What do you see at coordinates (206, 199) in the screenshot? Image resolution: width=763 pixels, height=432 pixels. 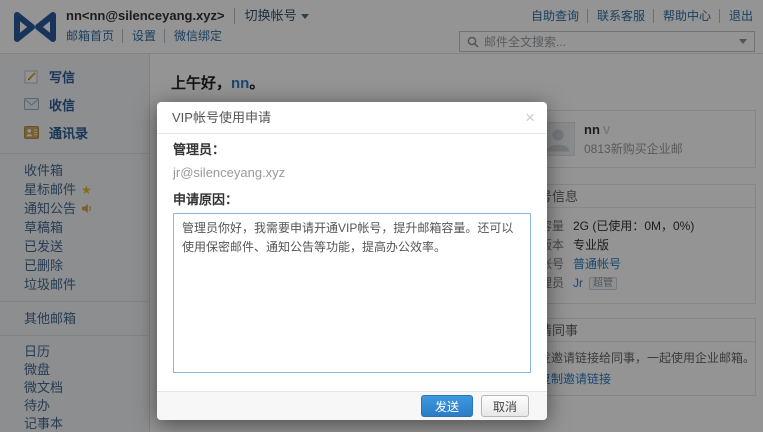 I see `reason-label: 申请原因：` at bounding box center [206, 199].